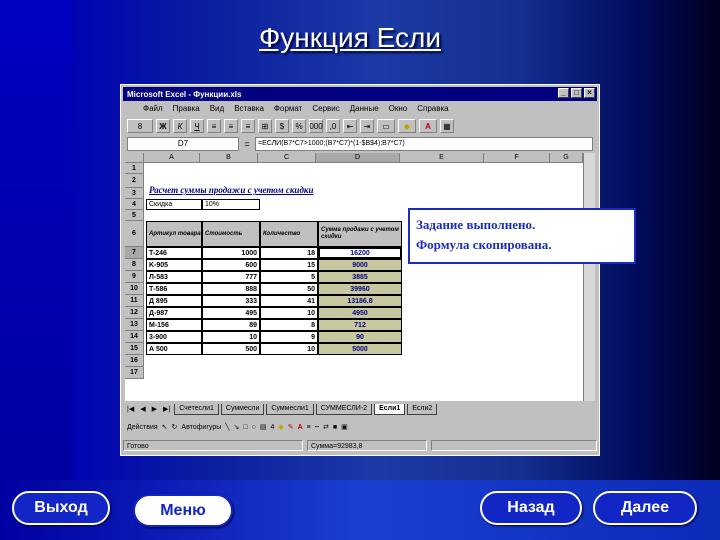 Image resolution: width=720 pixels, height=540 pixels. I want to click on minimize-icon: _, so click(563, 93).